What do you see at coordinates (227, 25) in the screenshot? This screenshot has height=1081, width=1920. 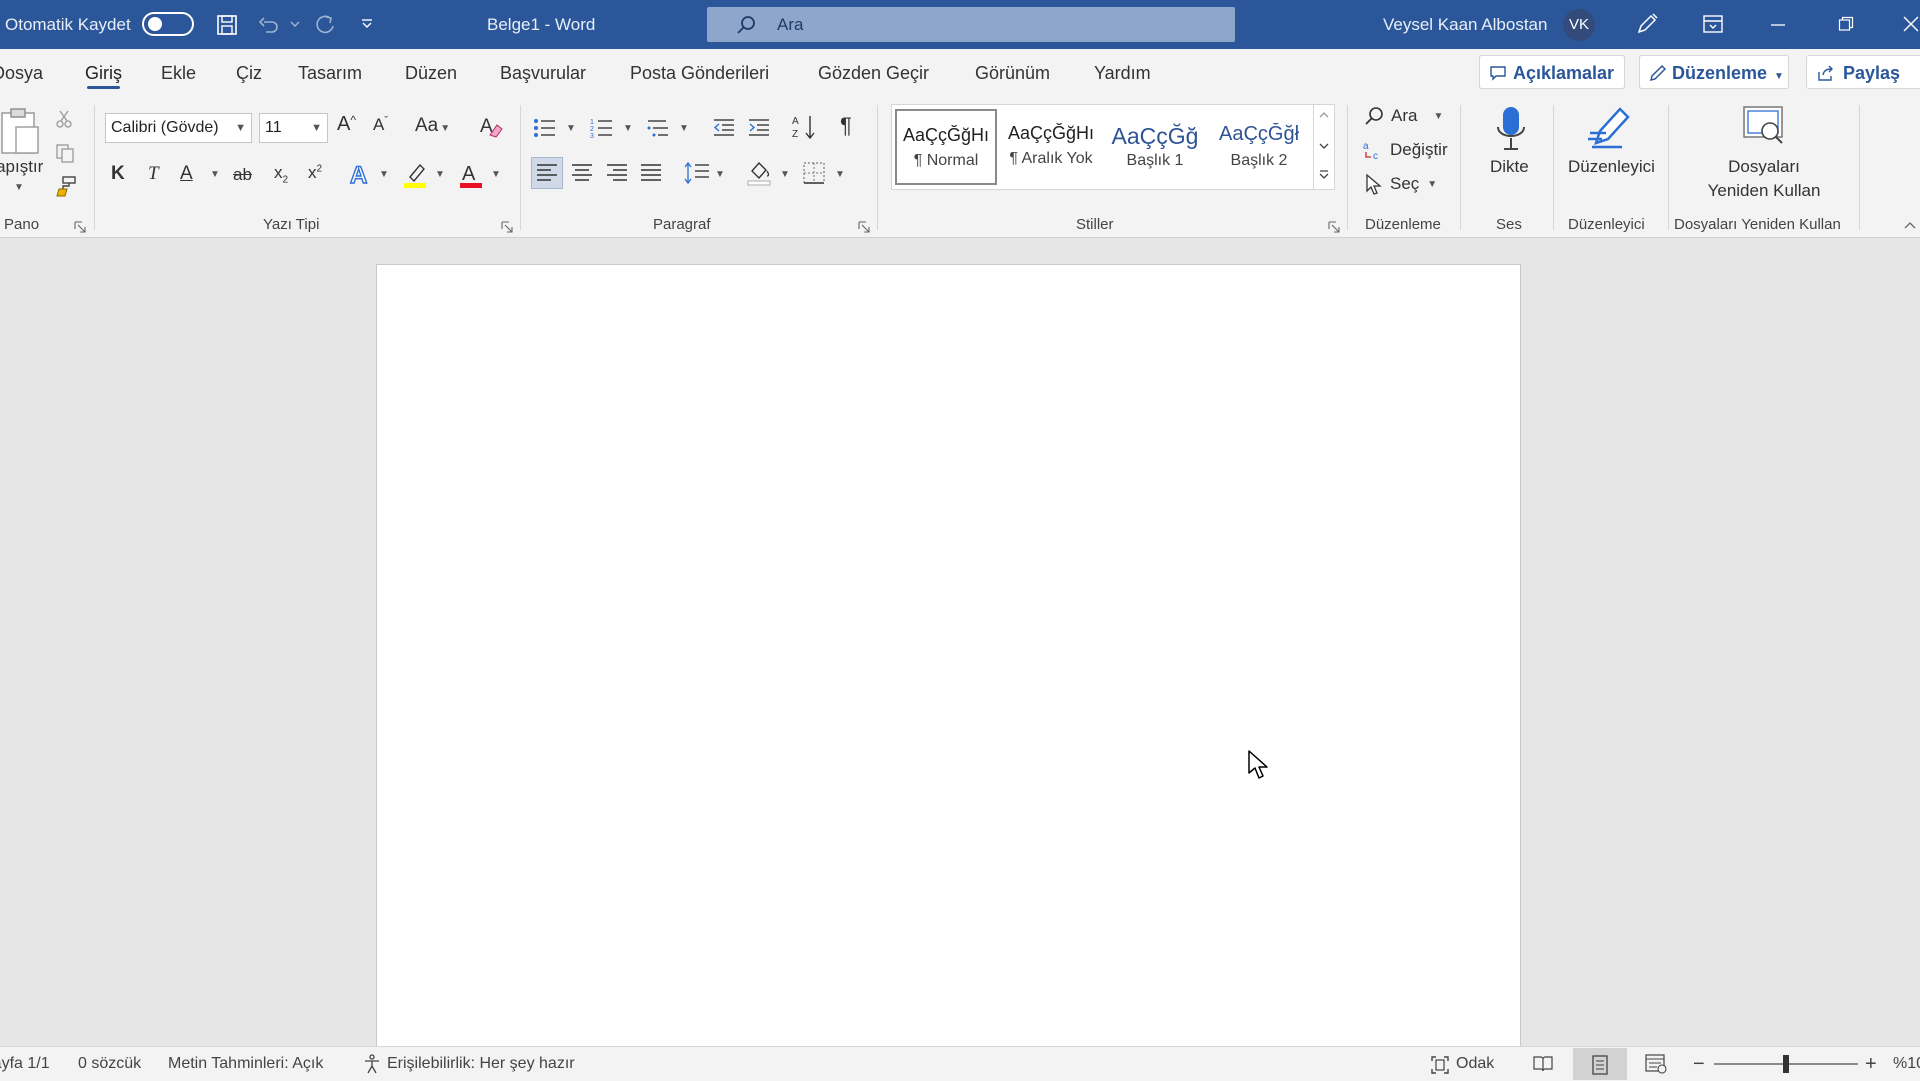 I see `save-icon` at bounding box center [227, 25].